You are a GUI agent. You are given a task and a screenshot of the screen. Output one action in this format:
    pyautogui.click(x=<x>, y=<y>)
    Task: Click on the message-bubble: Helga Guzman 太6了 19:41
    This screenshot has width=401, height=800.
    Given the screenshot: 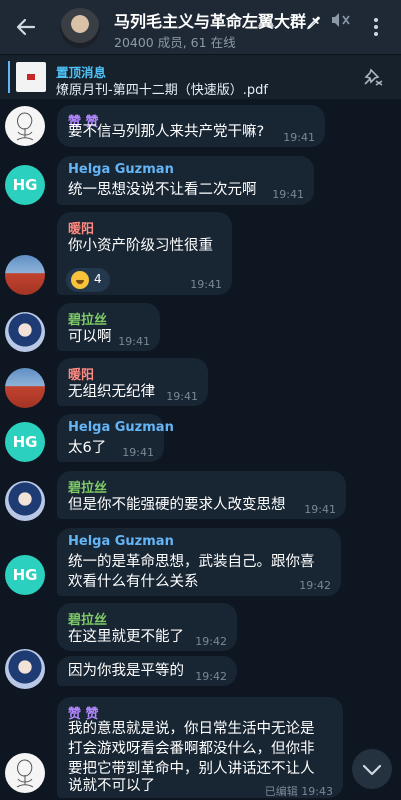 What is the action you would take?
    pyautogui.click(x=115, y=438)
    